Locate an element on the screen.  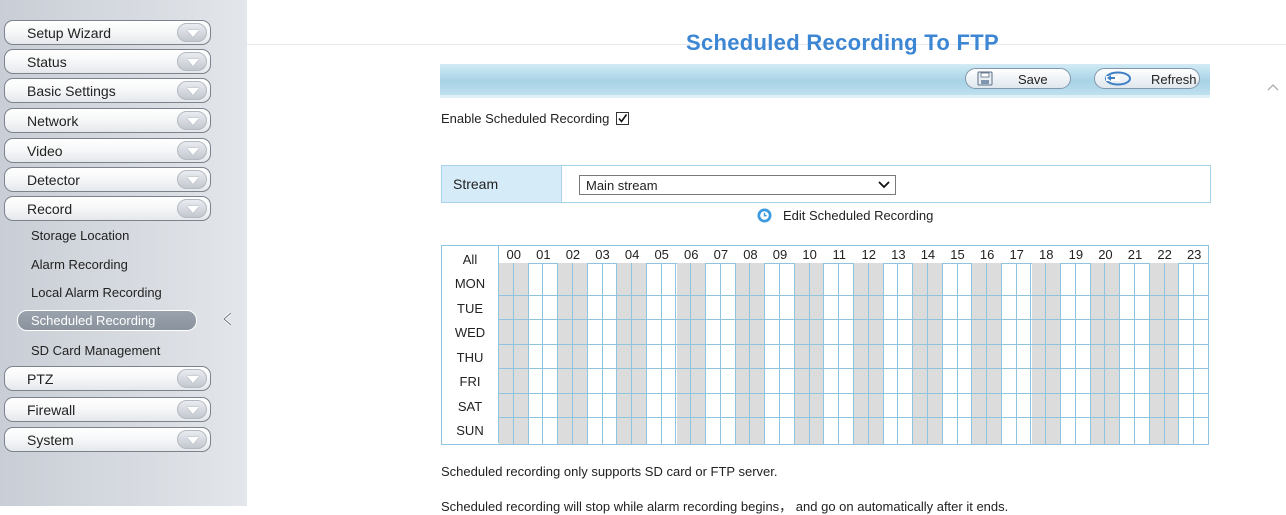
menu-setup-wizard: Setup Wizard is located at coordinates (107, 32).